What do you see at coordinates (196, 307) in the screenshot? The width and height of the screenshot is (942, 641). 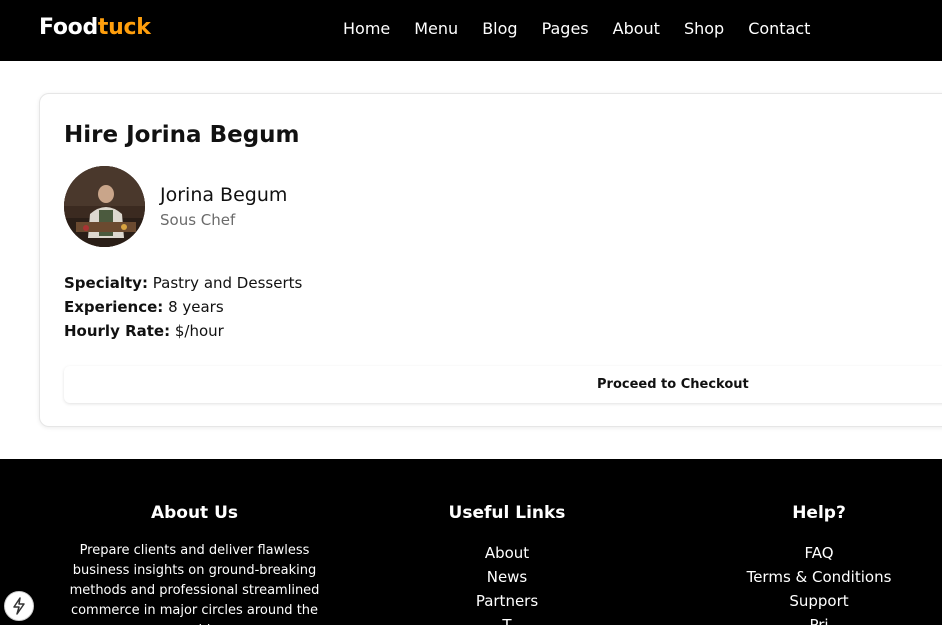 I see `experience-value: 8 years` at bounding box center [196, 307].